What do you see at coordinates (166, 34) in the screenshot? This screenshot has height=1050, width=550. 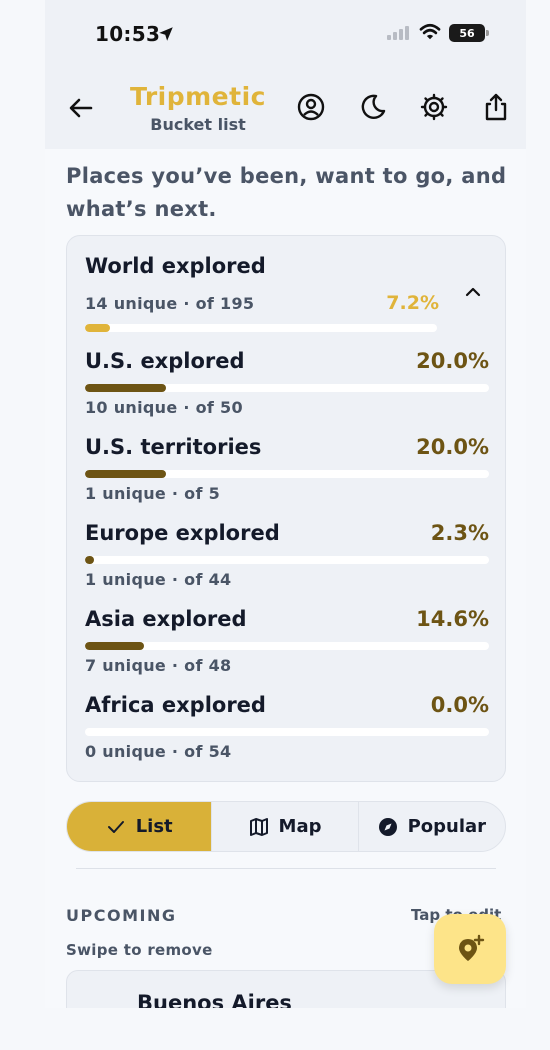 I see `location-arrow-icon` at bounding box center [166, 34].